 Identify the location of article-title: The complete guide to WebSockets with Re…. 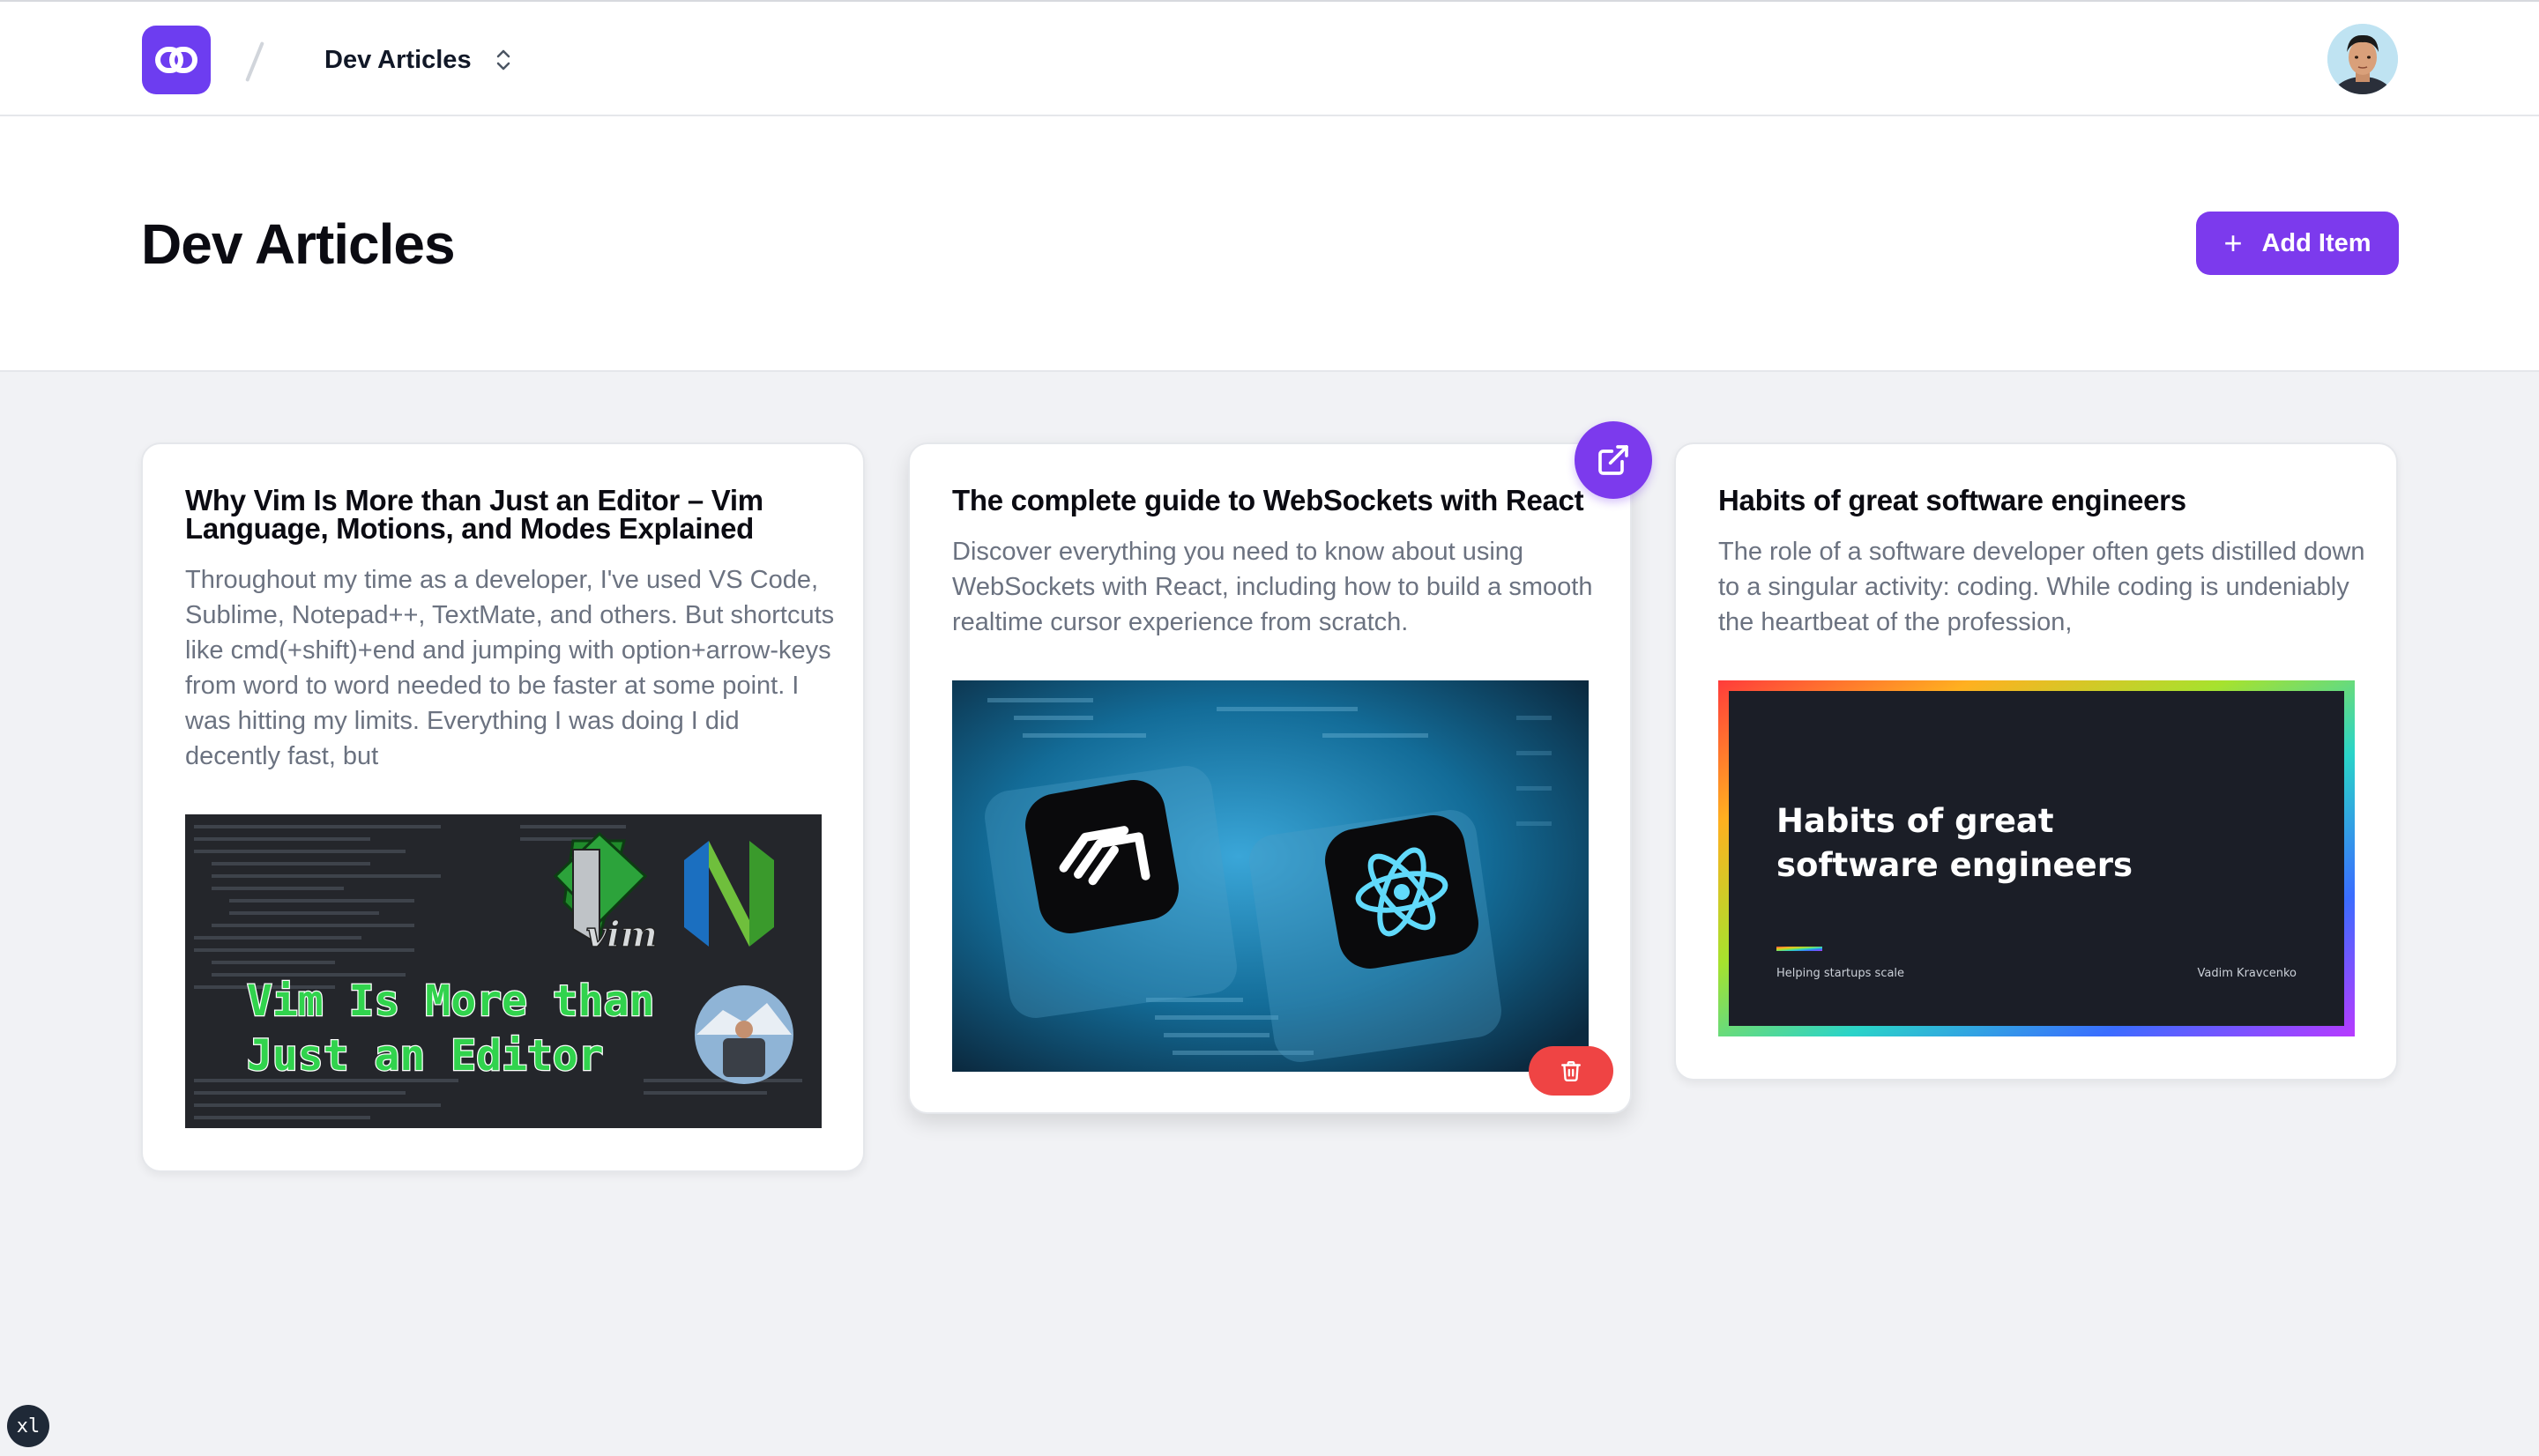
(1268, 500).